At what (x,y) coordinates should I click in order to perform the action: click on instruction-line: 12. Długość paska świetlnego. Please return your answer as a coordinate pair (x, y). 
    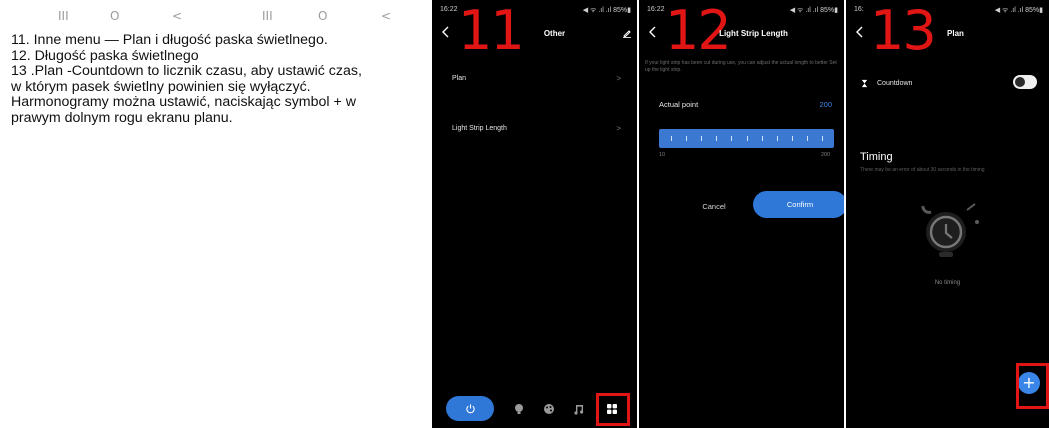
    Looking at the image, I should click on (105, 55).